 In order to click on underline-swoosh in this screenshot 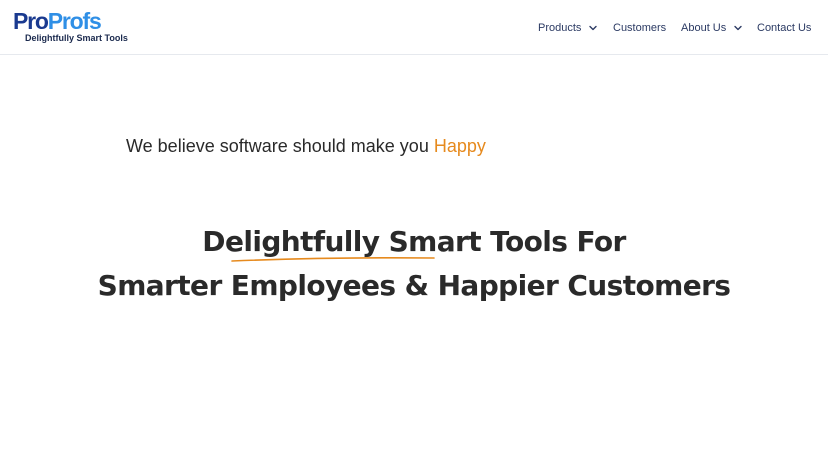, I will do `click(333, 259)`.